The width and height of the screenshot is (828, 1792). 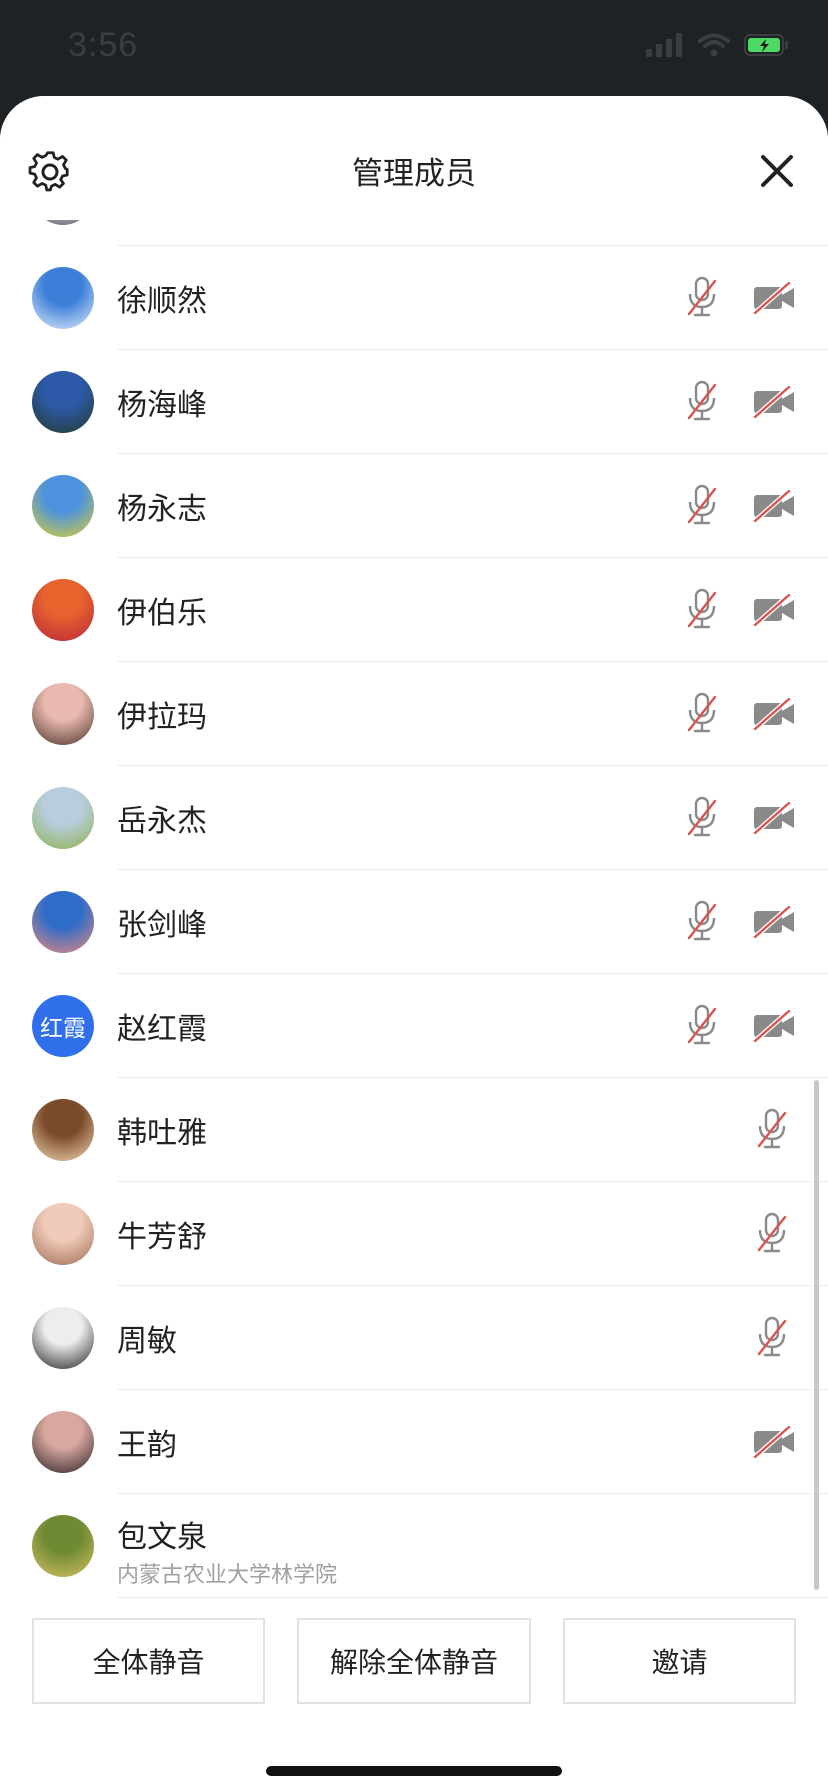 I want to click on member-name: 周敏, so click(x=147, y=1341).